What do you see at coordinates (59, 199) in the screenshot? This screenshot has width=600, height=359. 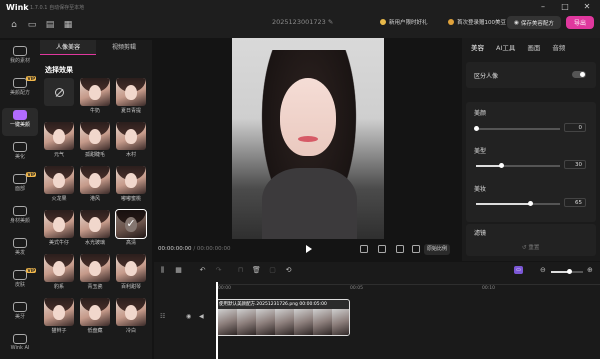 I see `effect-label: 火龙果` at bounding box center [59, 199].